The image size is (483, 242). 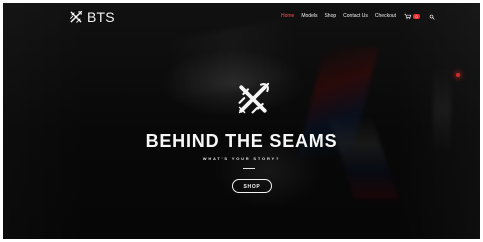 I want to click on nav-shop: Shop, so click(x=330, y=16).